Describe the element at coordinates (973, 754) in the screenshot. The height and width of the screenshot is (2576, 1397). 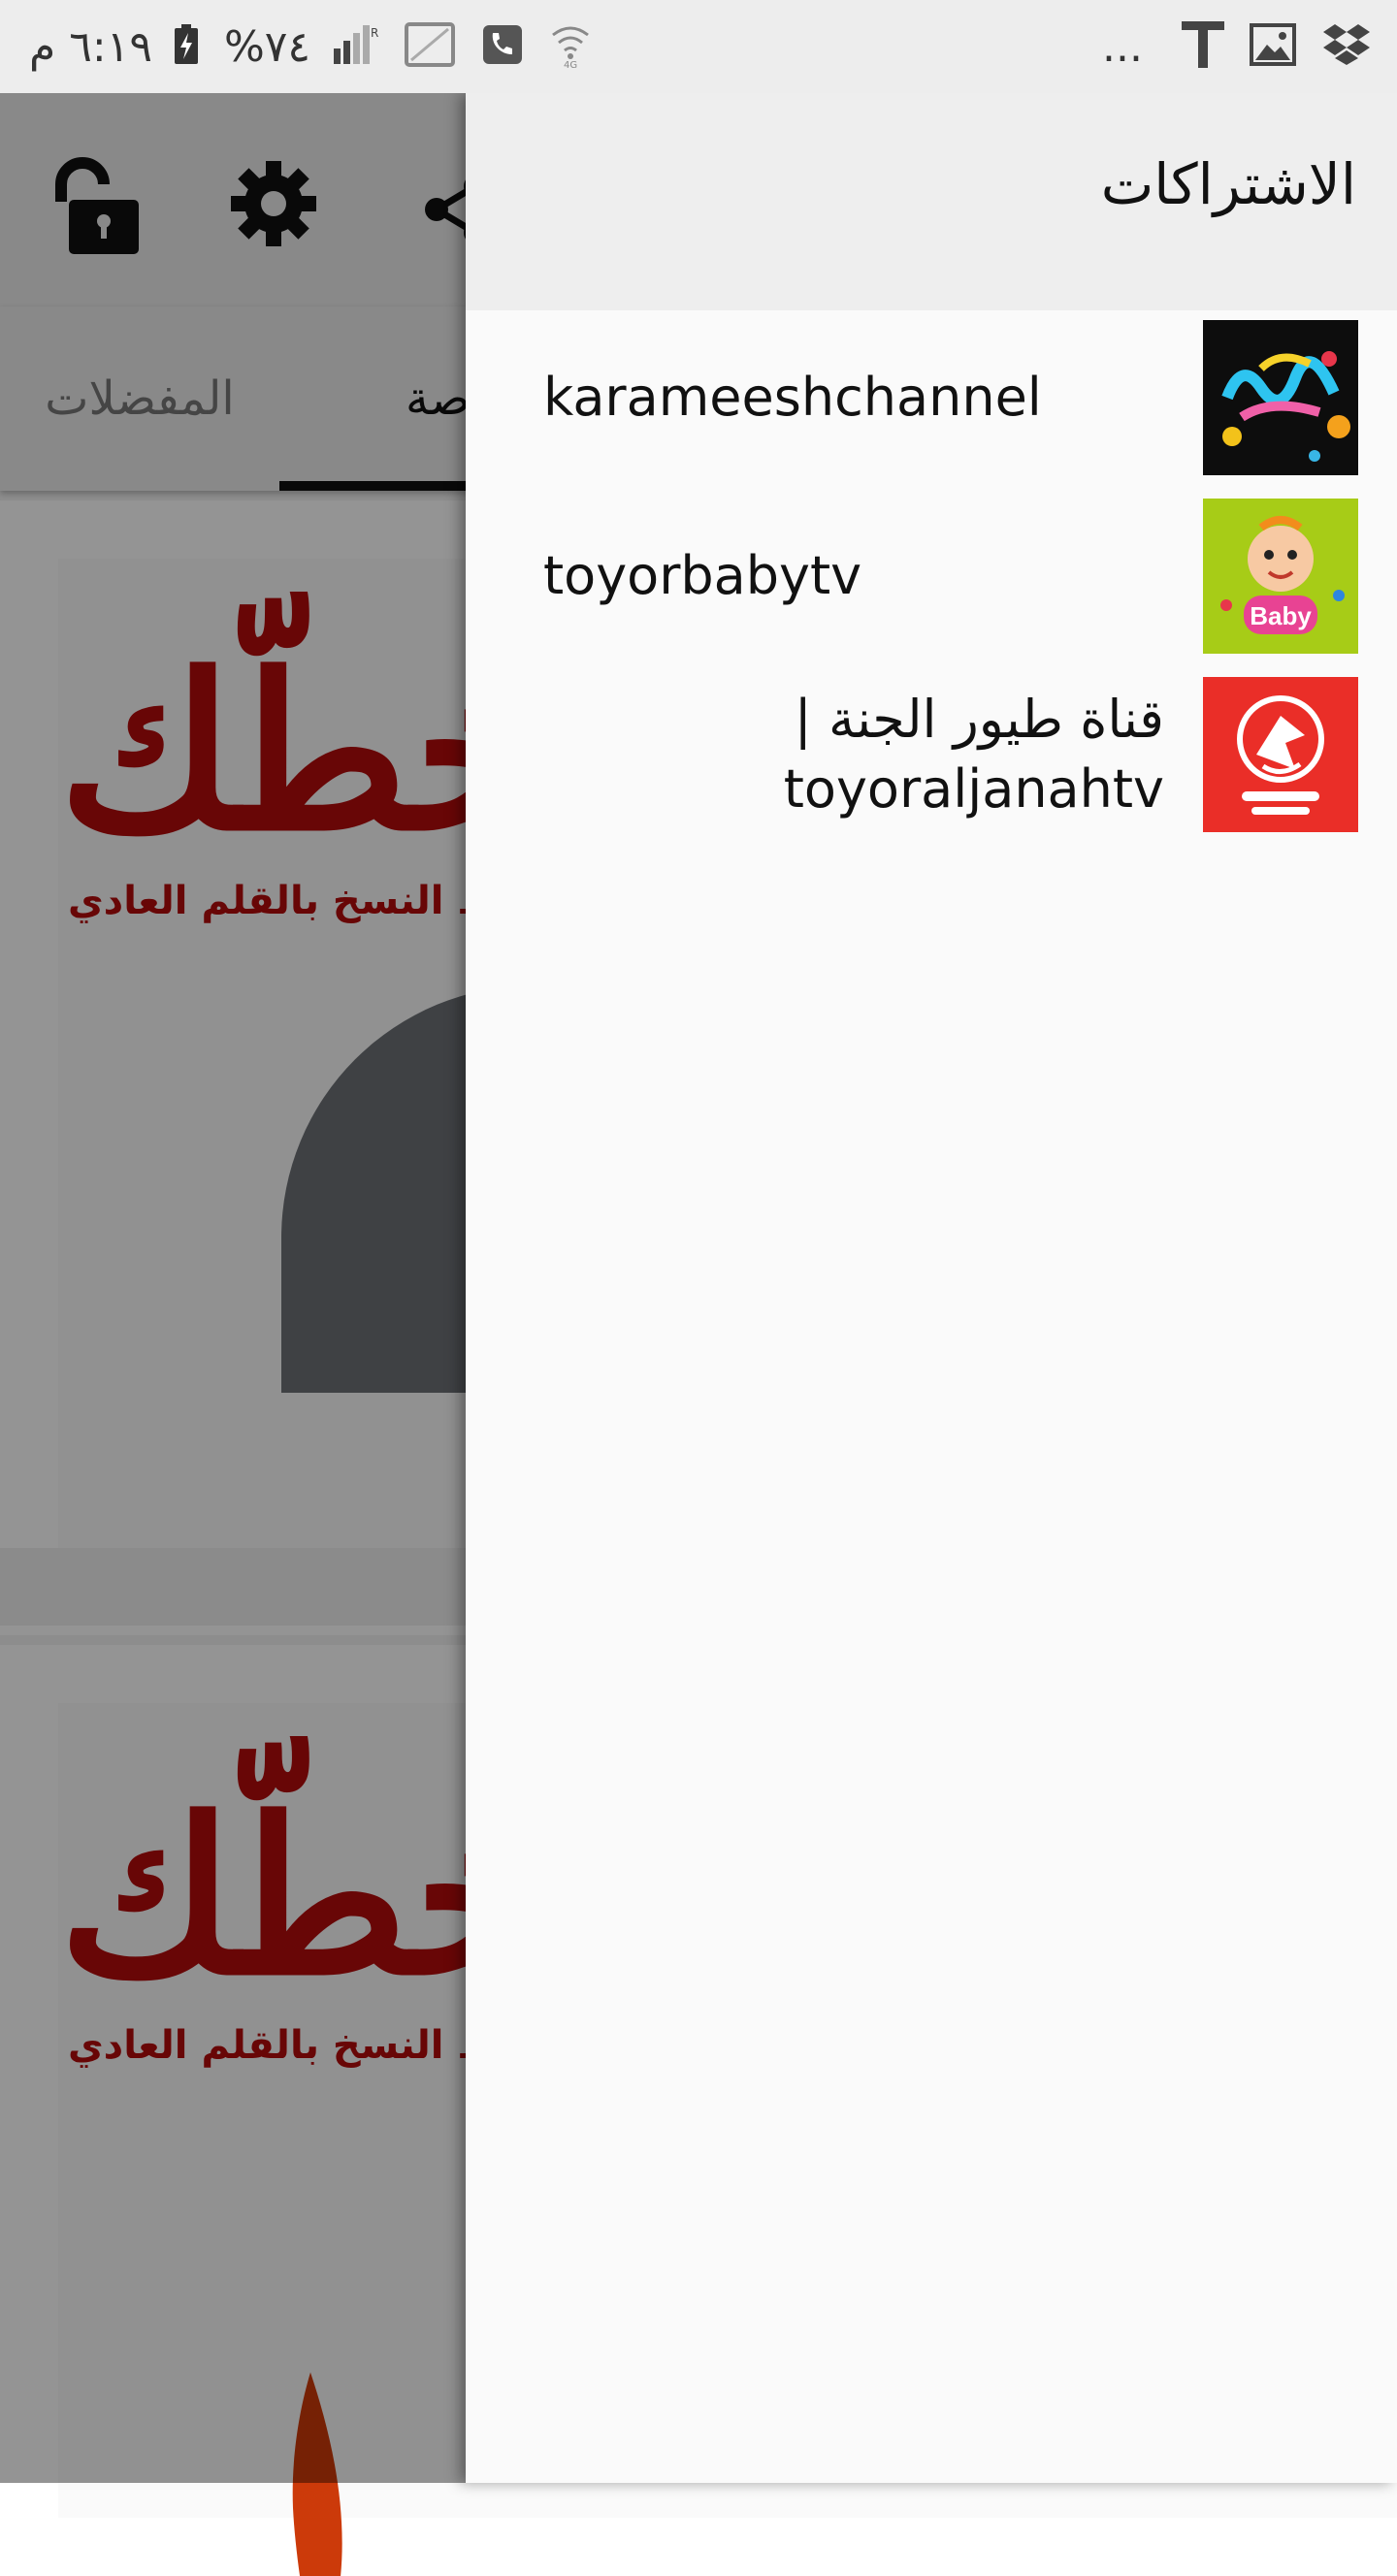
I see `subscription-name: قناة طيور الجنة | toyoraljanahtv` at that location.